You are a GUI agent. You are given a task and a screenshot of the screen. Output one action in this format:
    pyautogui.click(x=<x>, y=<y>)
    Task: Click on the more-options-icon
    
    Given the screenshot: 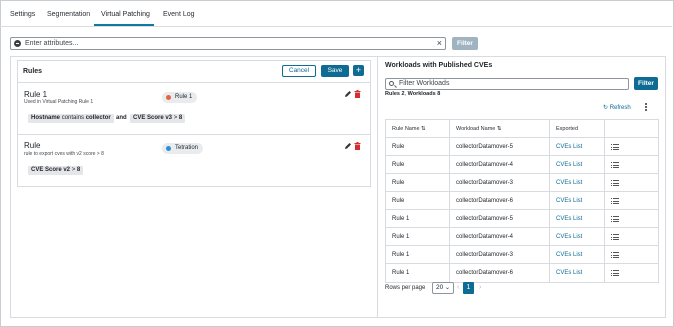 What is the action you would take?
    pyautogui.click(x=646, y=107)
    